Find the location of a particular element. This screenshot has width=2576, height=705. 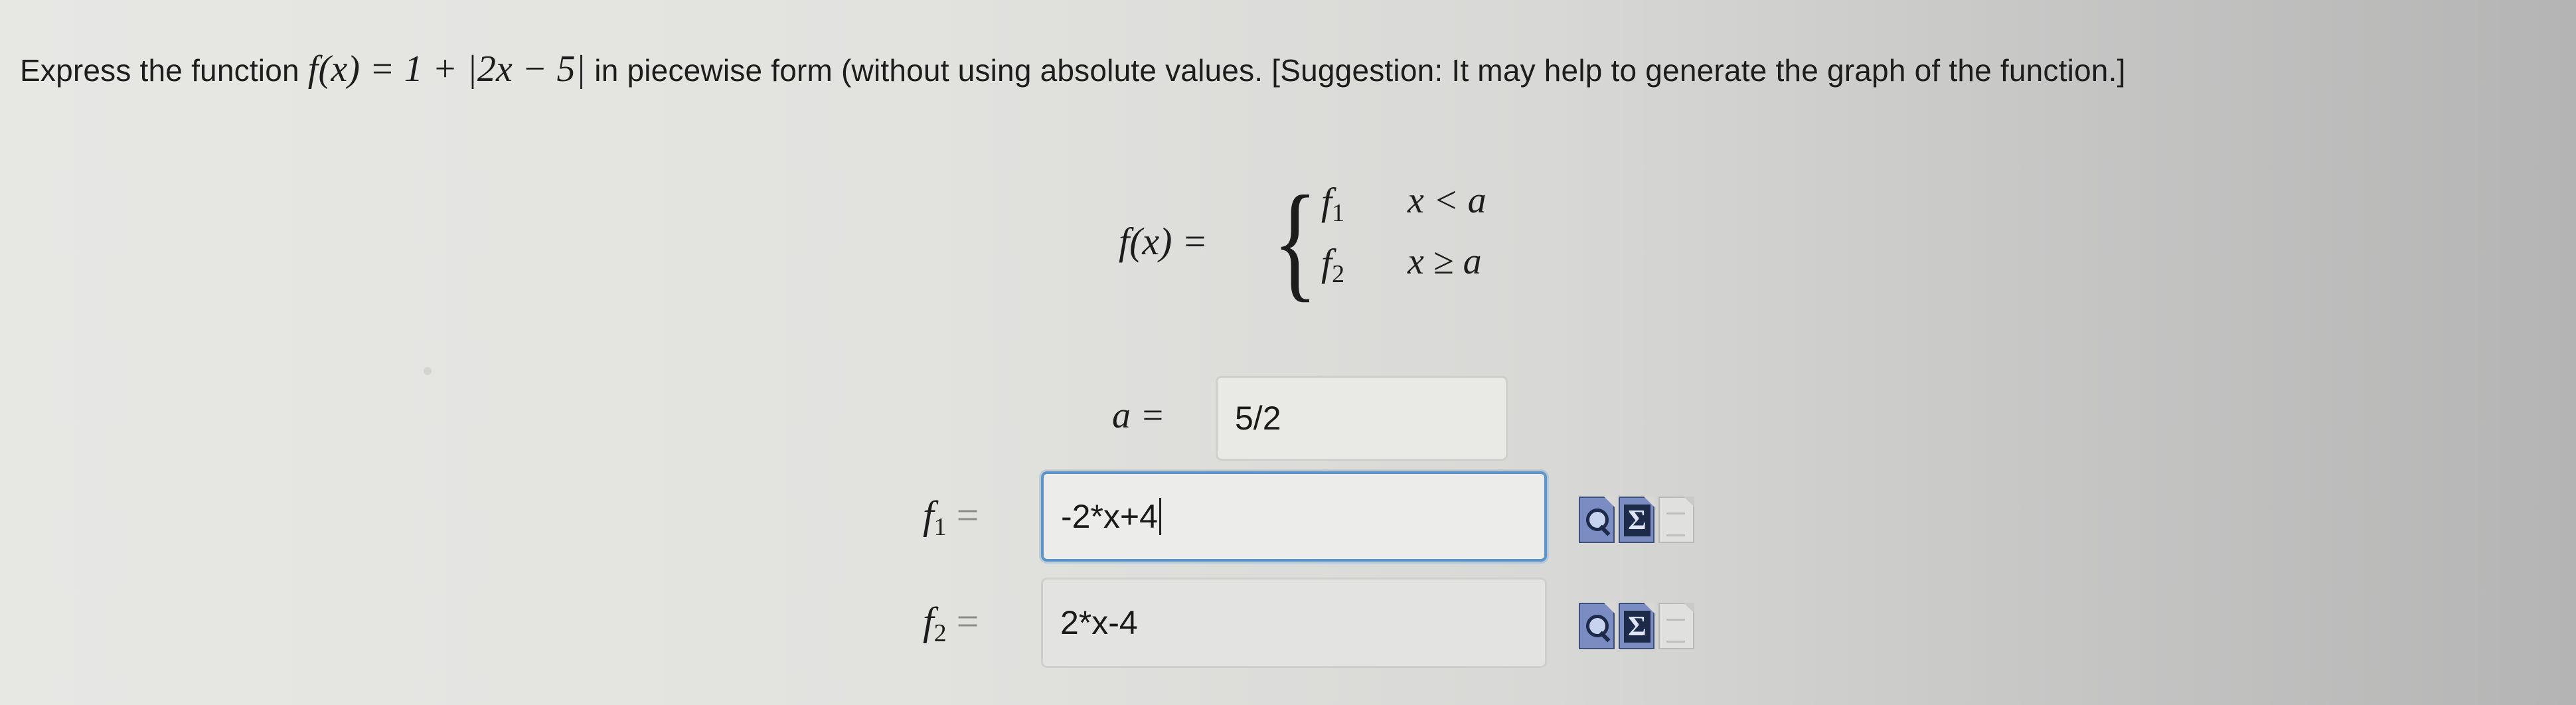

question-function: f(x) = 1 + |2x − 5| is located at coordinates (446, 69).